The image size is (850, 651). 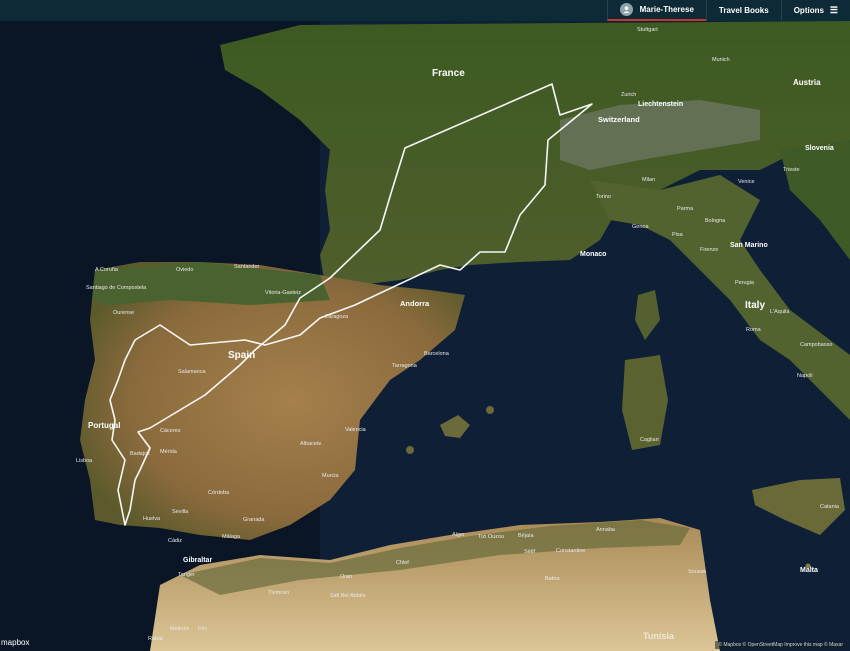 What do you see at coordinates (709, 250) in the screenshot?
I see `label-city: Firenze` at bounding box center [709, 250].